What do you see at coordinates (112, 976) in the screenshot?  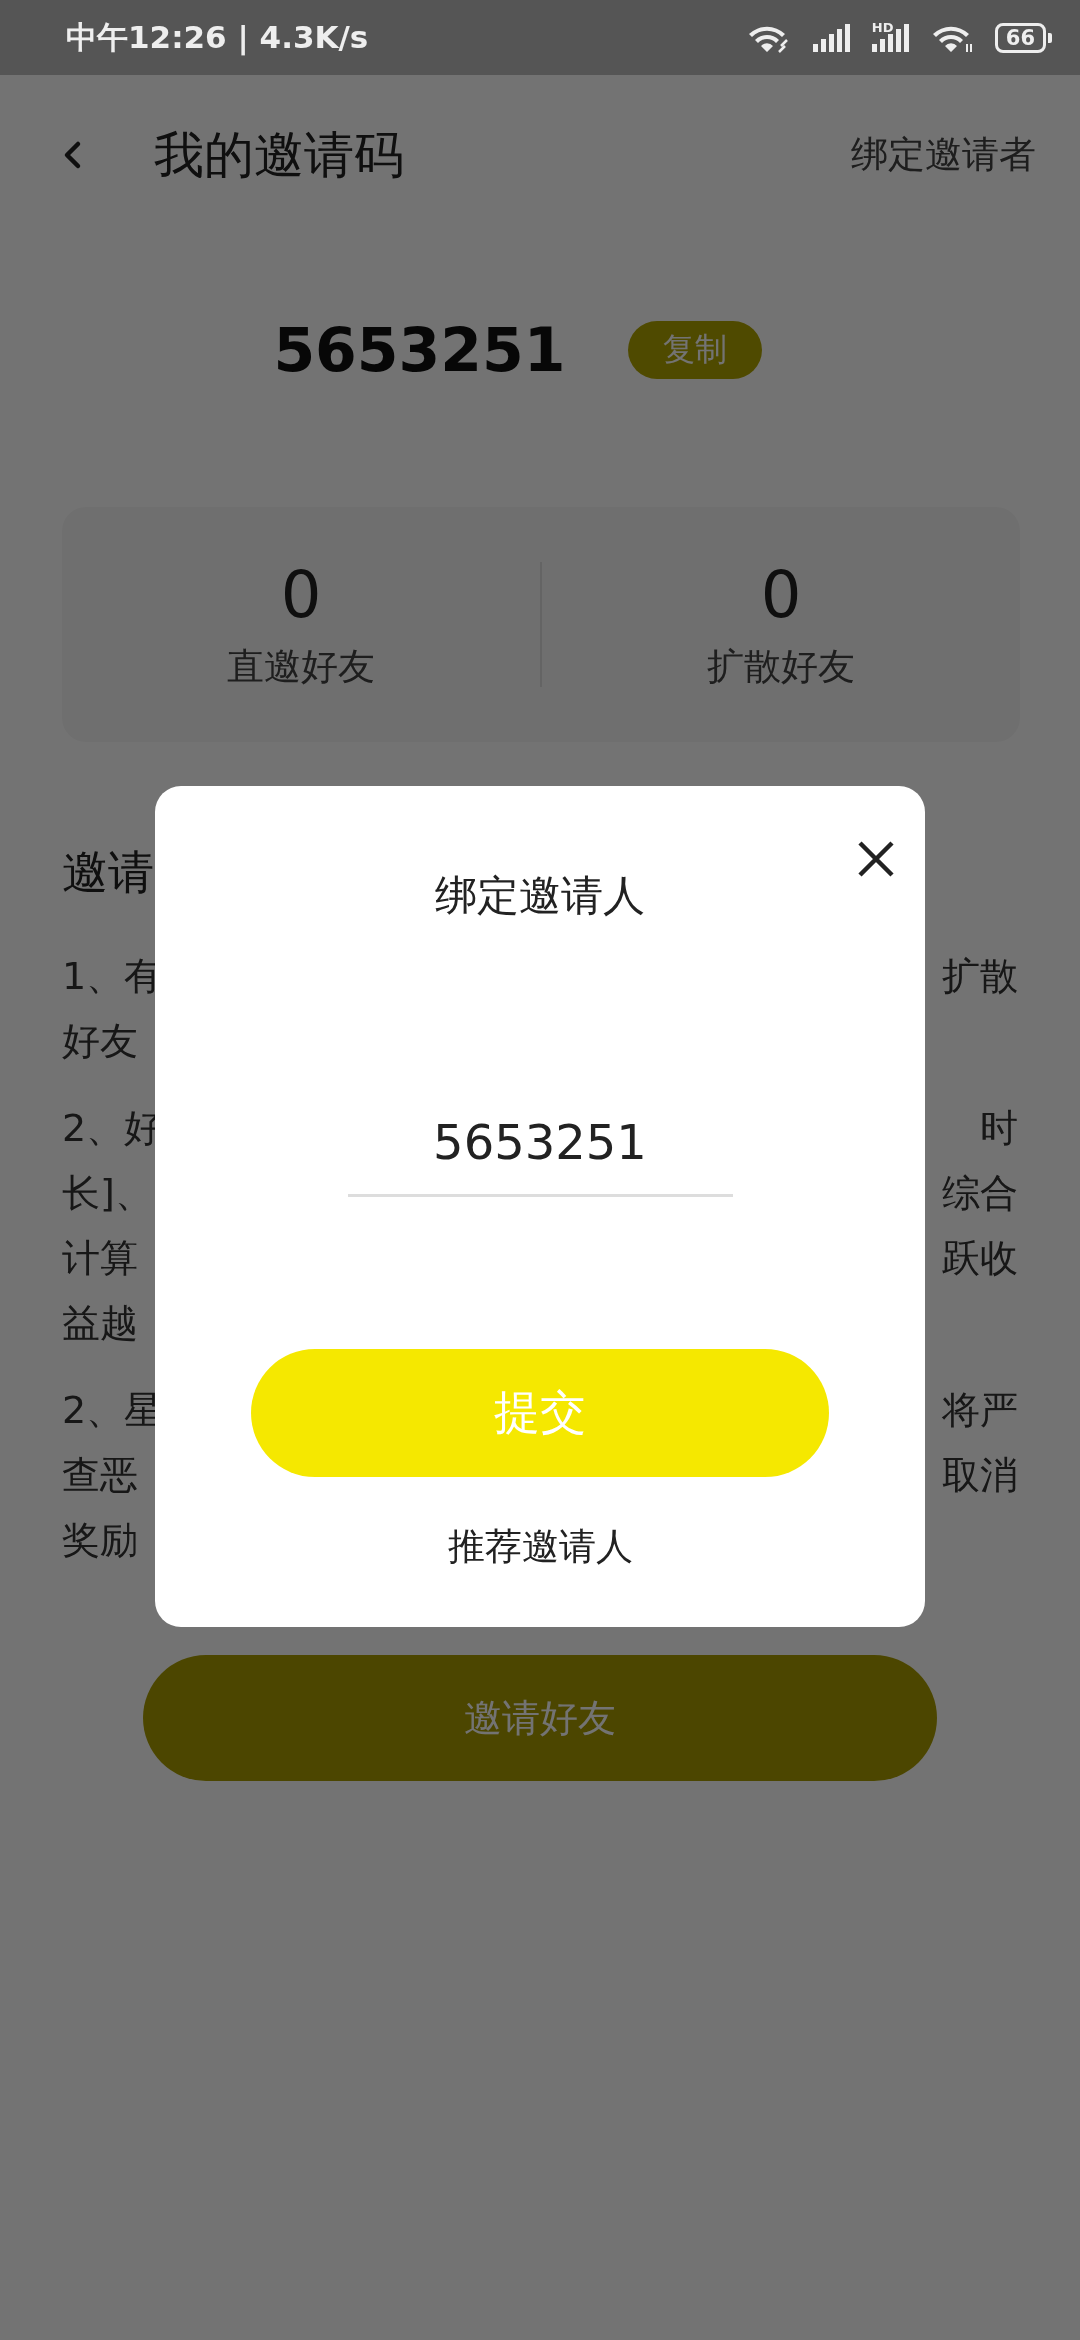 I see `rule-text: 1、有` at bounding box center [112, 976].